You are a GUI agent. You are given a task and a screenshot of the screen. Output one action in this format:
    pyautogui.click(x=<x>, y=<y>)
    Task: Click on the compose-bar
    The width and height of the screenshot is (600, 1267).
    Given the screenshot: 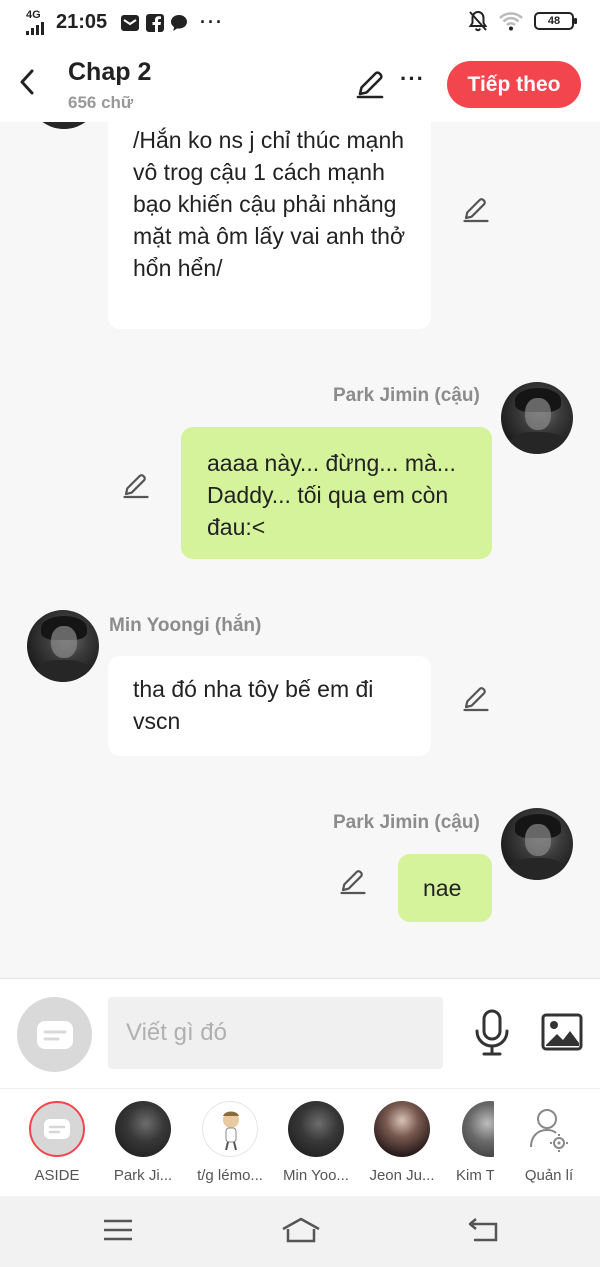 What is the action you would take?
    pyautogui.click(x=300, y=1033)
    